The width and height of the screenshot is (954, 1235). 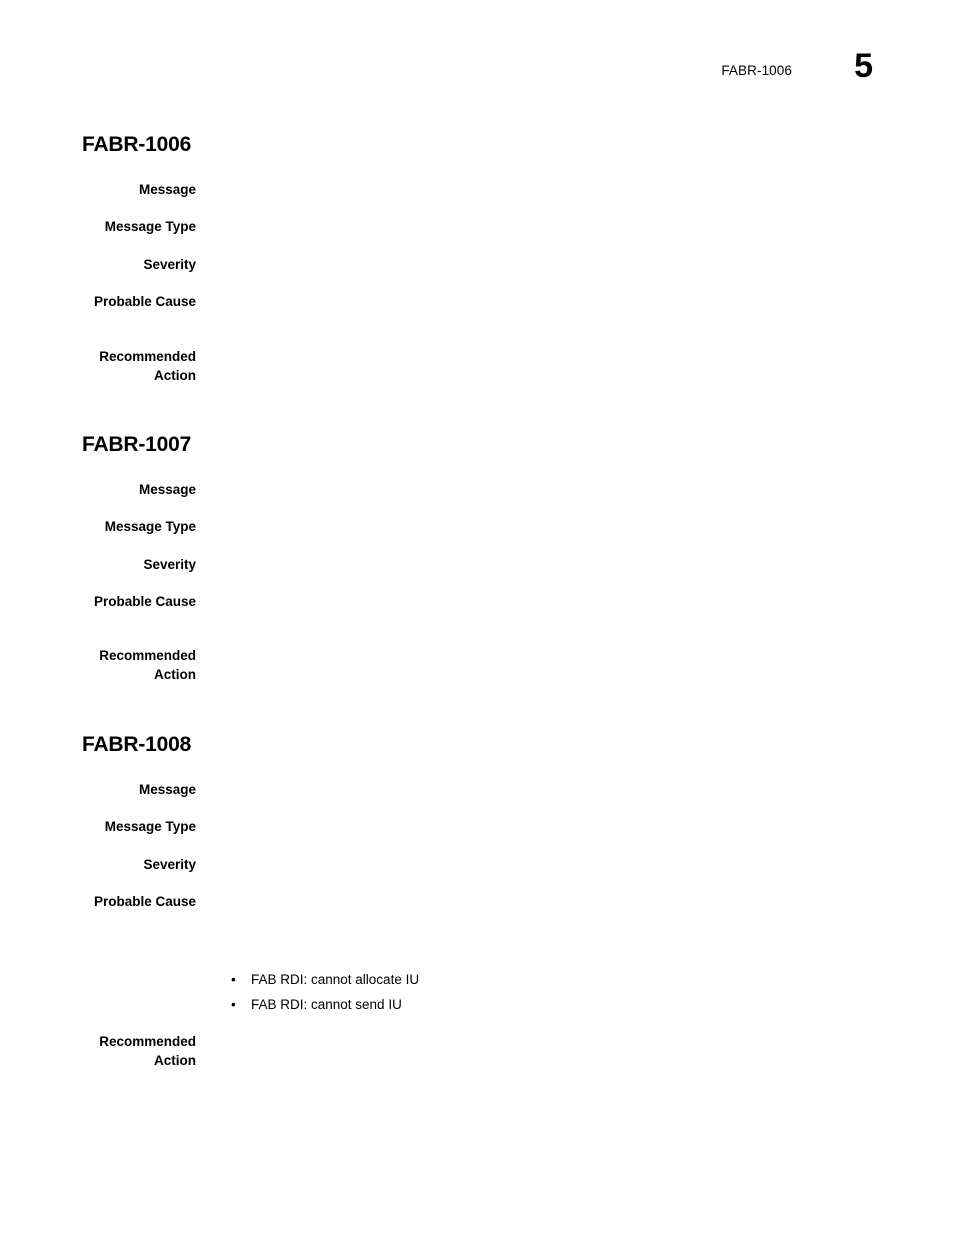 I want to click on list-item-label: FAB RDI: cannot allocate IU, so click(x=335, y=979).